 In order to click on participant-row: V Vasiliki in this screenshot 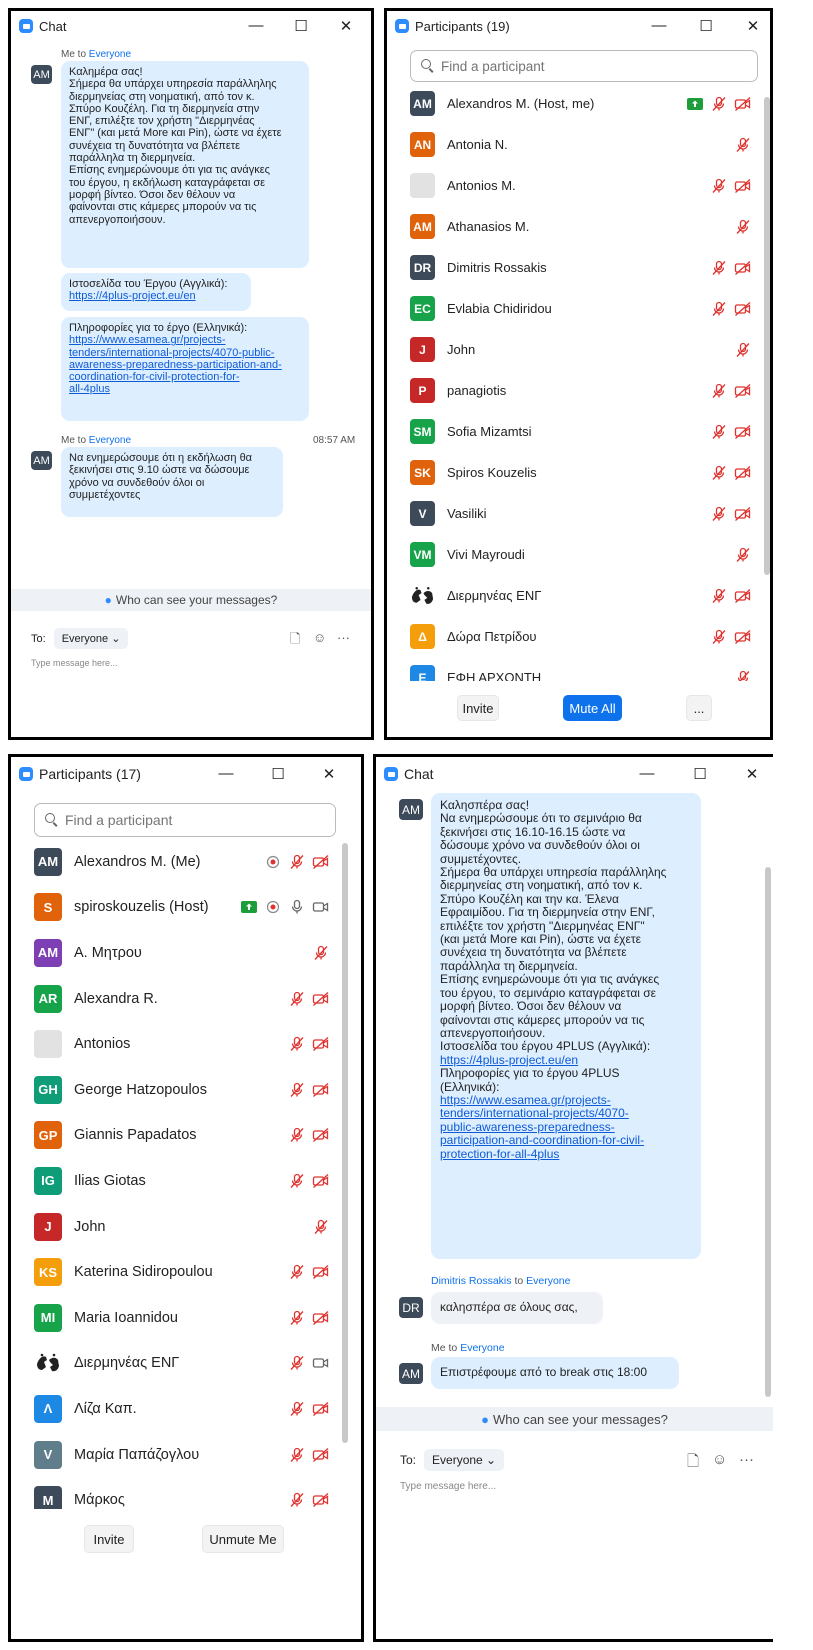, I will do `click(583, 513)`.